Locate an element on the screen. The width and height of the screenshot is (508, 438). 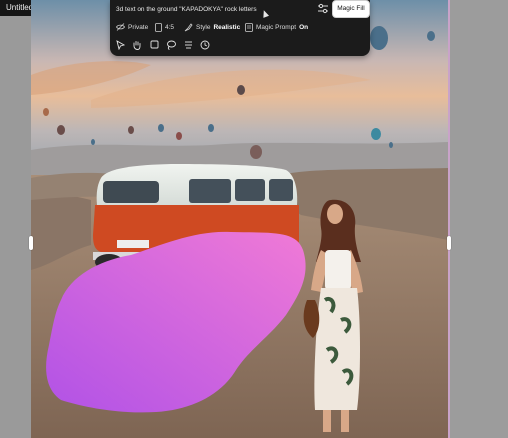
prompt-settings-button is located at coordinates (323, 8).